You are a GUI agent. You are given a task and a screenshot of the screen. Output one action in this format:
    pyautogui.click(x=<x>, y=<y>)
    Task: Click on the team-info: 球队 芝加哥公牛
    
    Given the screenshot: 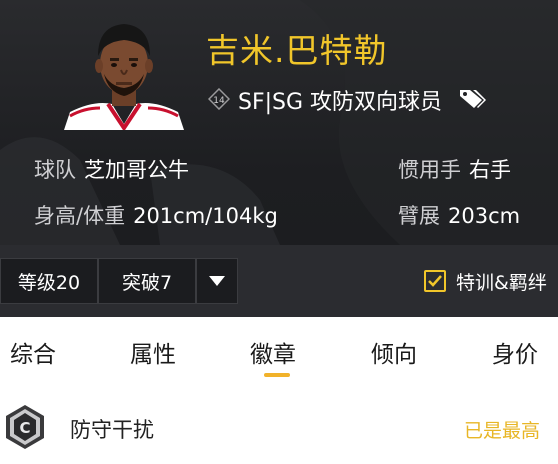 What is the action you would take?
    pyautogui.click(x=111, y=169)
    